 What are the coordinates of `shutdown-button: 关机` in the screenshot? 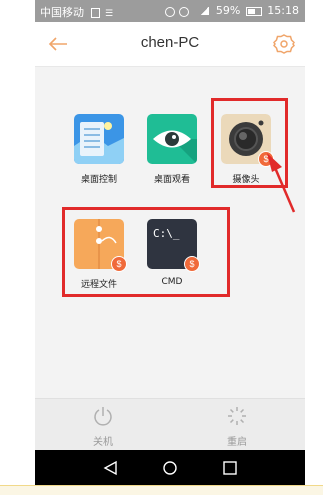 It's located at (103, 427).